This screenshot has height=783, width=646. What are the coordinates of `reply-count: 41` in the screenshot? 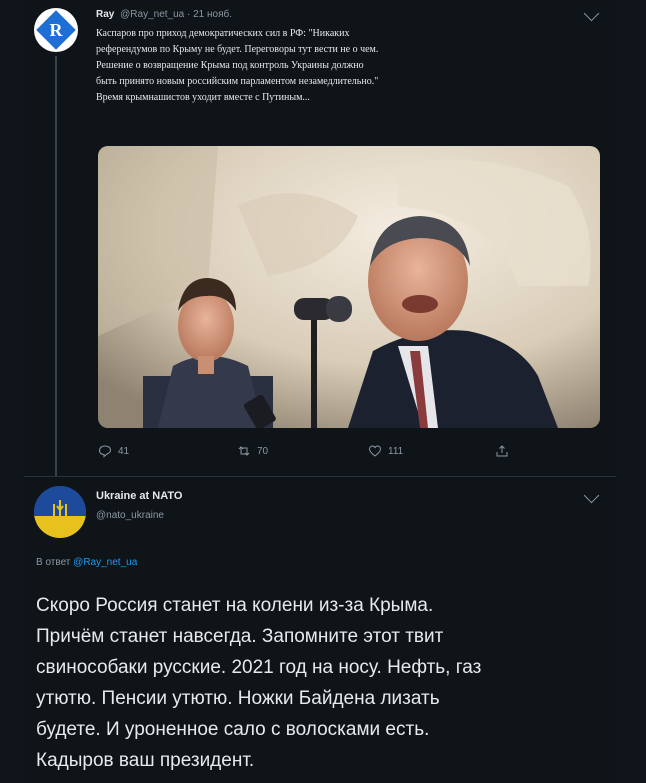 It's located at (124, 451).